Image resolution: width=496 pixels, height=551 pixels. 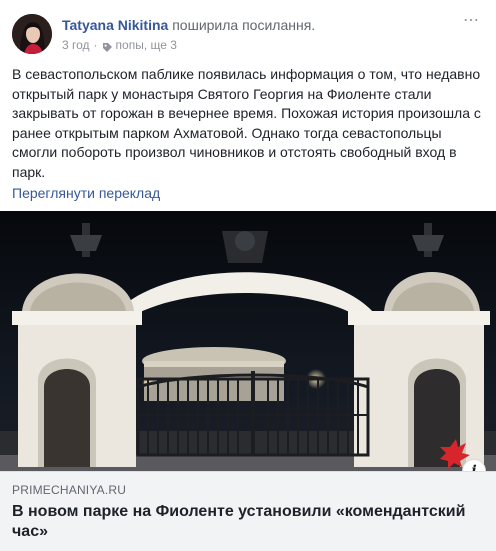 What do you see at coordinates (107, 46) in the screenshot?
I see `tag-icon` at bounding box center [107, 46].